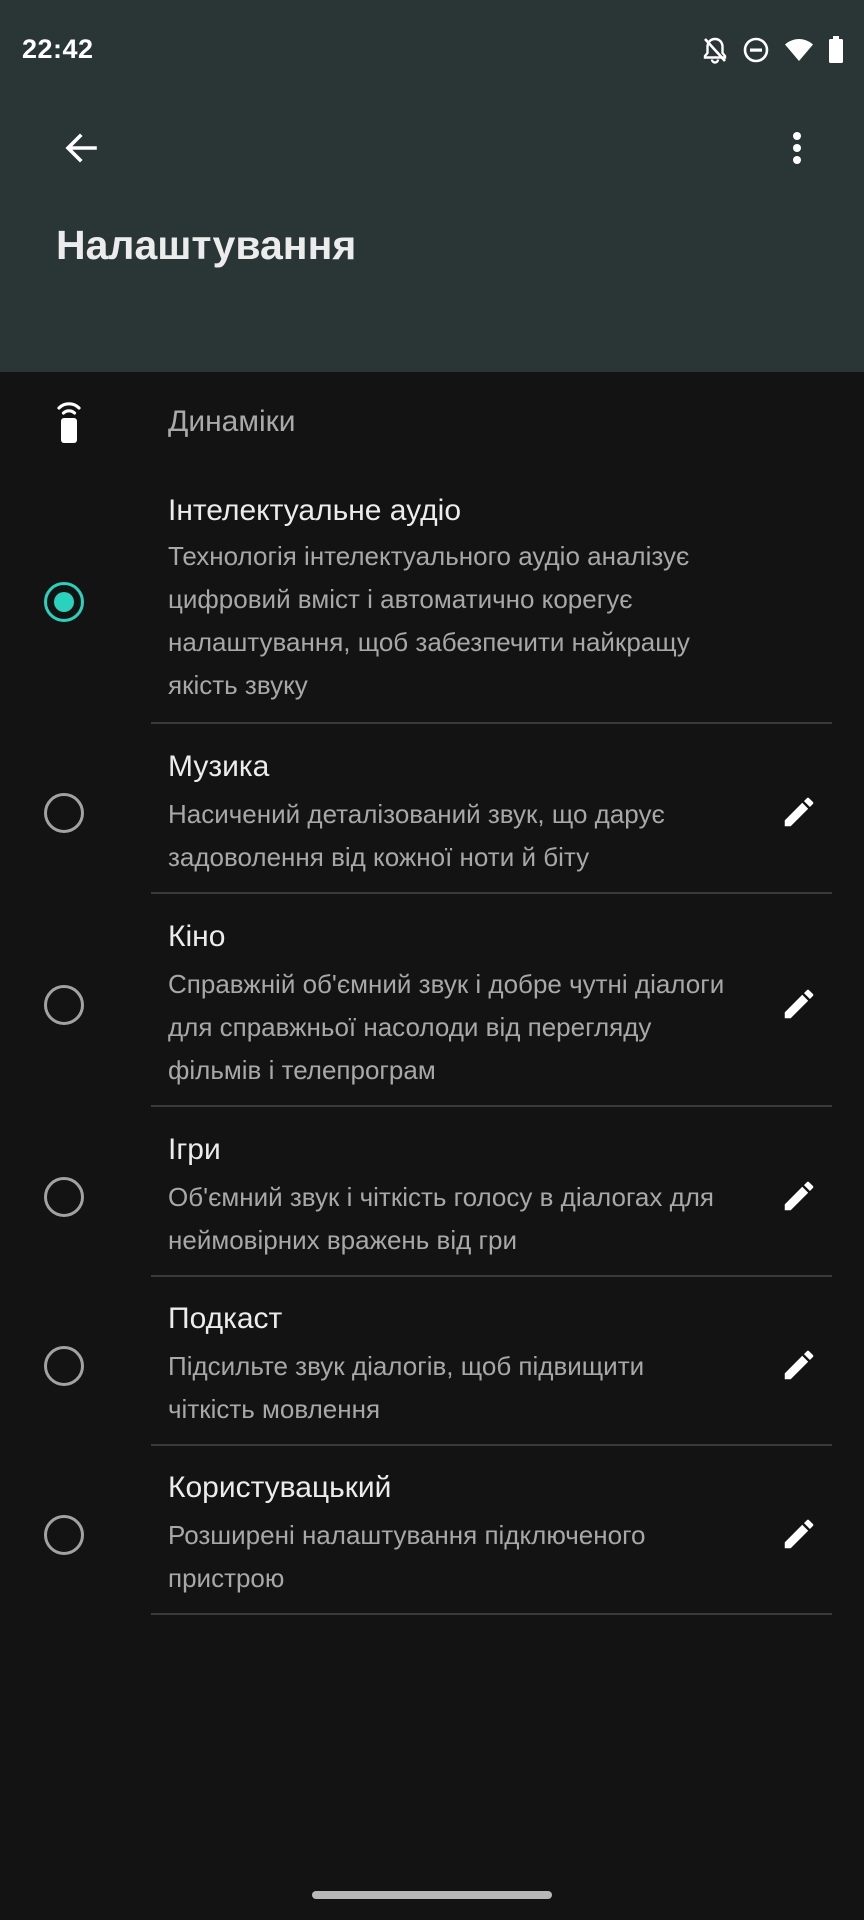  What do you see at coordinates (197, 936) in the screenshot?
I see `option-title: Кіно` at bounding box center [197, 936].